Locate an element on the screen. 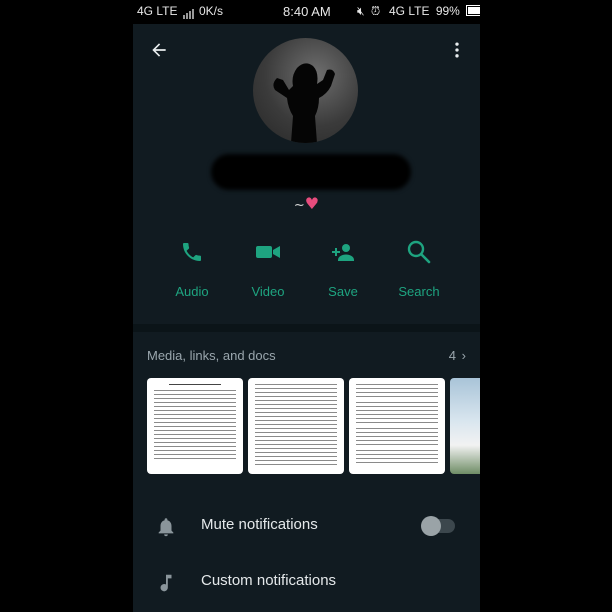  video-call-button: Video is located at coordinates (268, 266).